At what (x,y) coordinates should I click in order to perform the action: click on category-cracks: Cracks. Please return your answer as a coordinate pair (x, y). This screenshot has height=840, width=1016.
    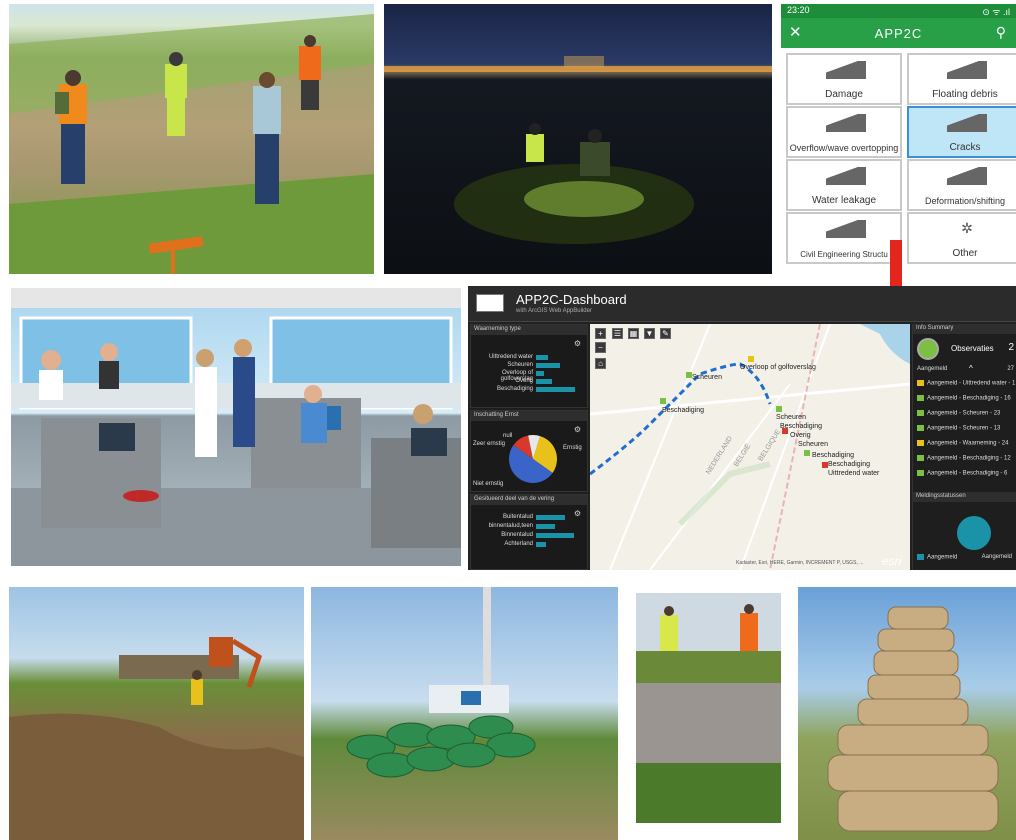
    Looking at the image, I should click on (961, 132).